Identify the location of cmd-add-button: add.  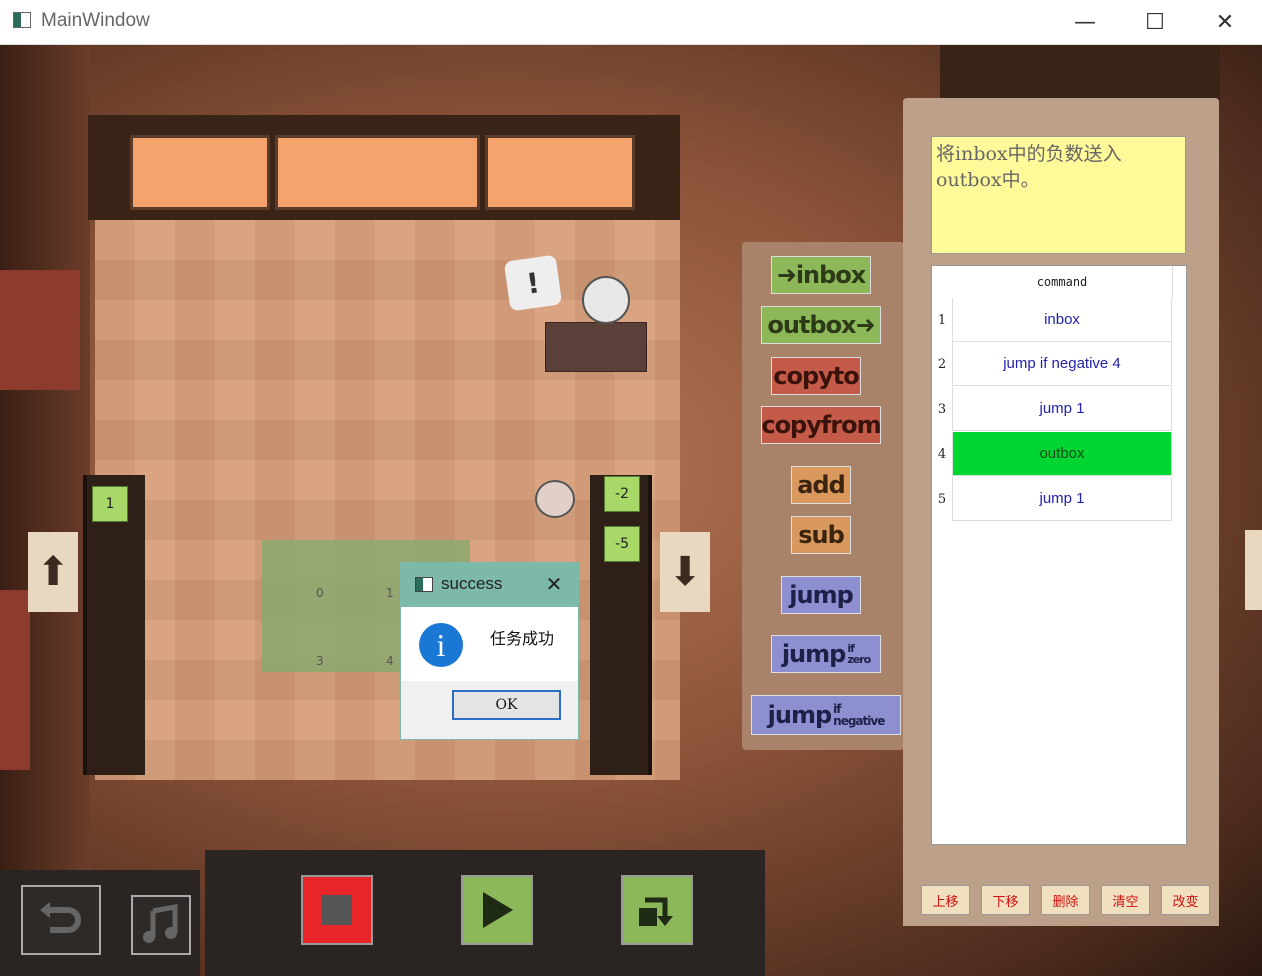
(821, 485).